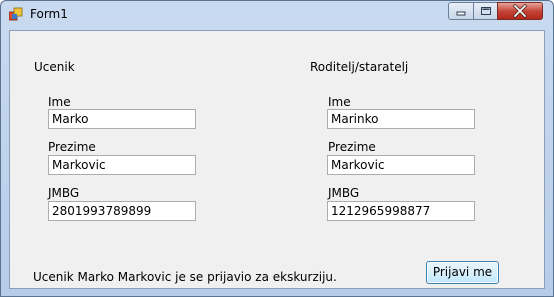 Image resolution: width=554 pixels, height=297 pixels. I want to click on student-last-name-label: Prezime, so click(72, 147).